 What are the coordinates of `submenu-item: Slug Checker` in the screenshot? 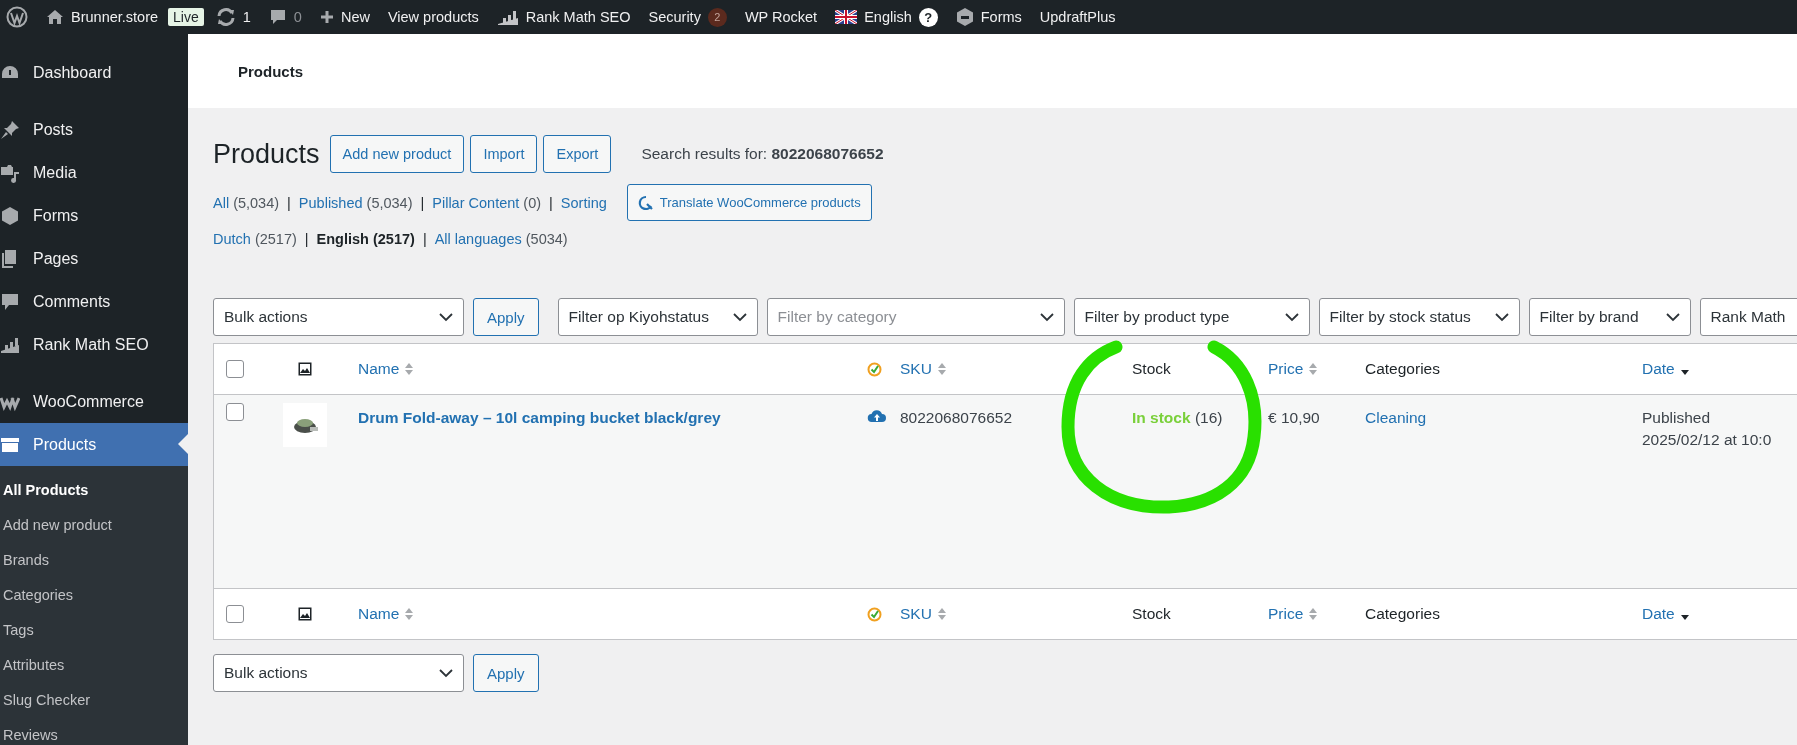 It's located at (94, 699).